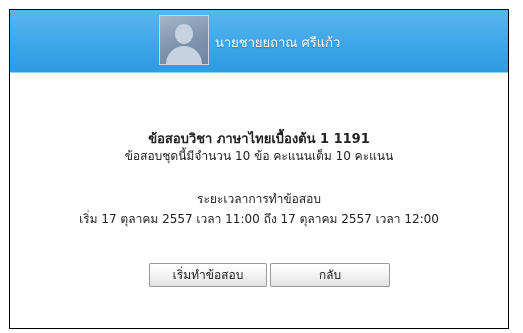  I want to click on user-avatar, so click(184, 40).